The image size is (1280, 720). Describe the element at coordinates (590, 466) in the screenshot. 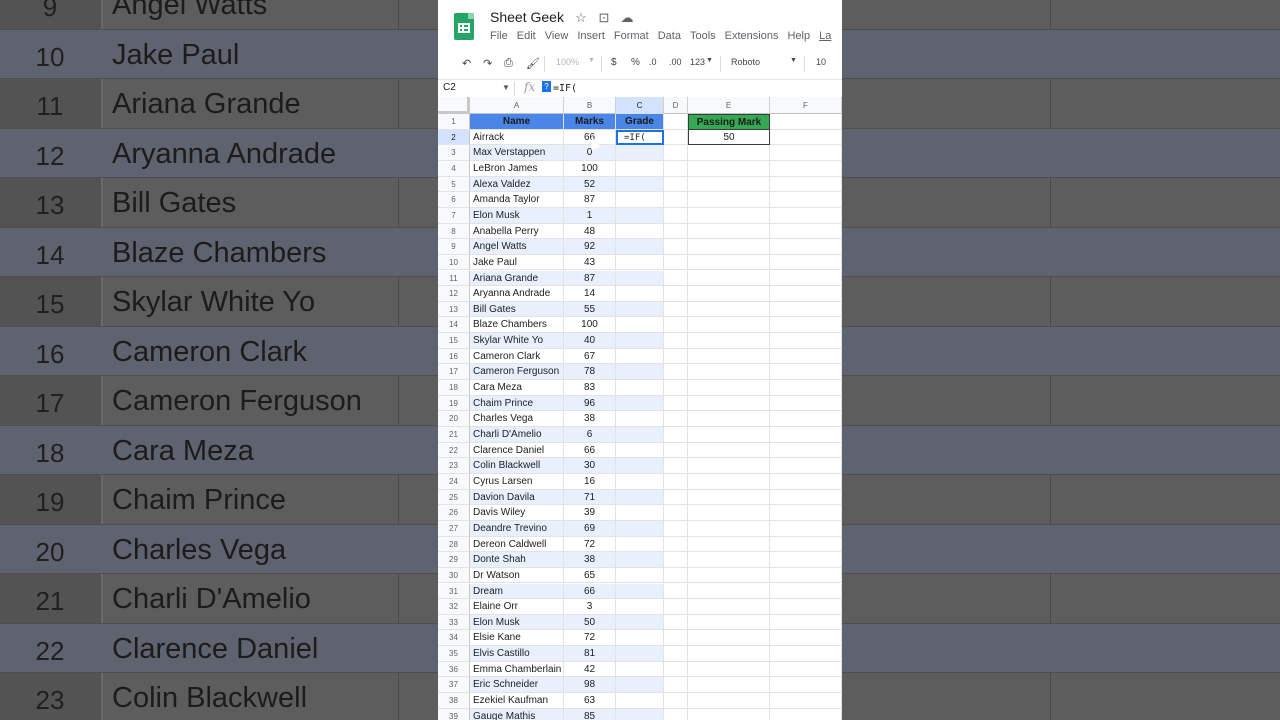

I see `marks-cell: 30` at that location.